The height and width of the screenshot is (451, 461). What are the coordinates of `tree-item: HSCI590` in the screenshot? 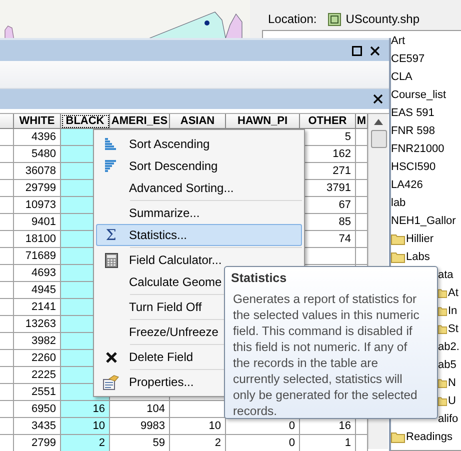 It's located at (413, 167).